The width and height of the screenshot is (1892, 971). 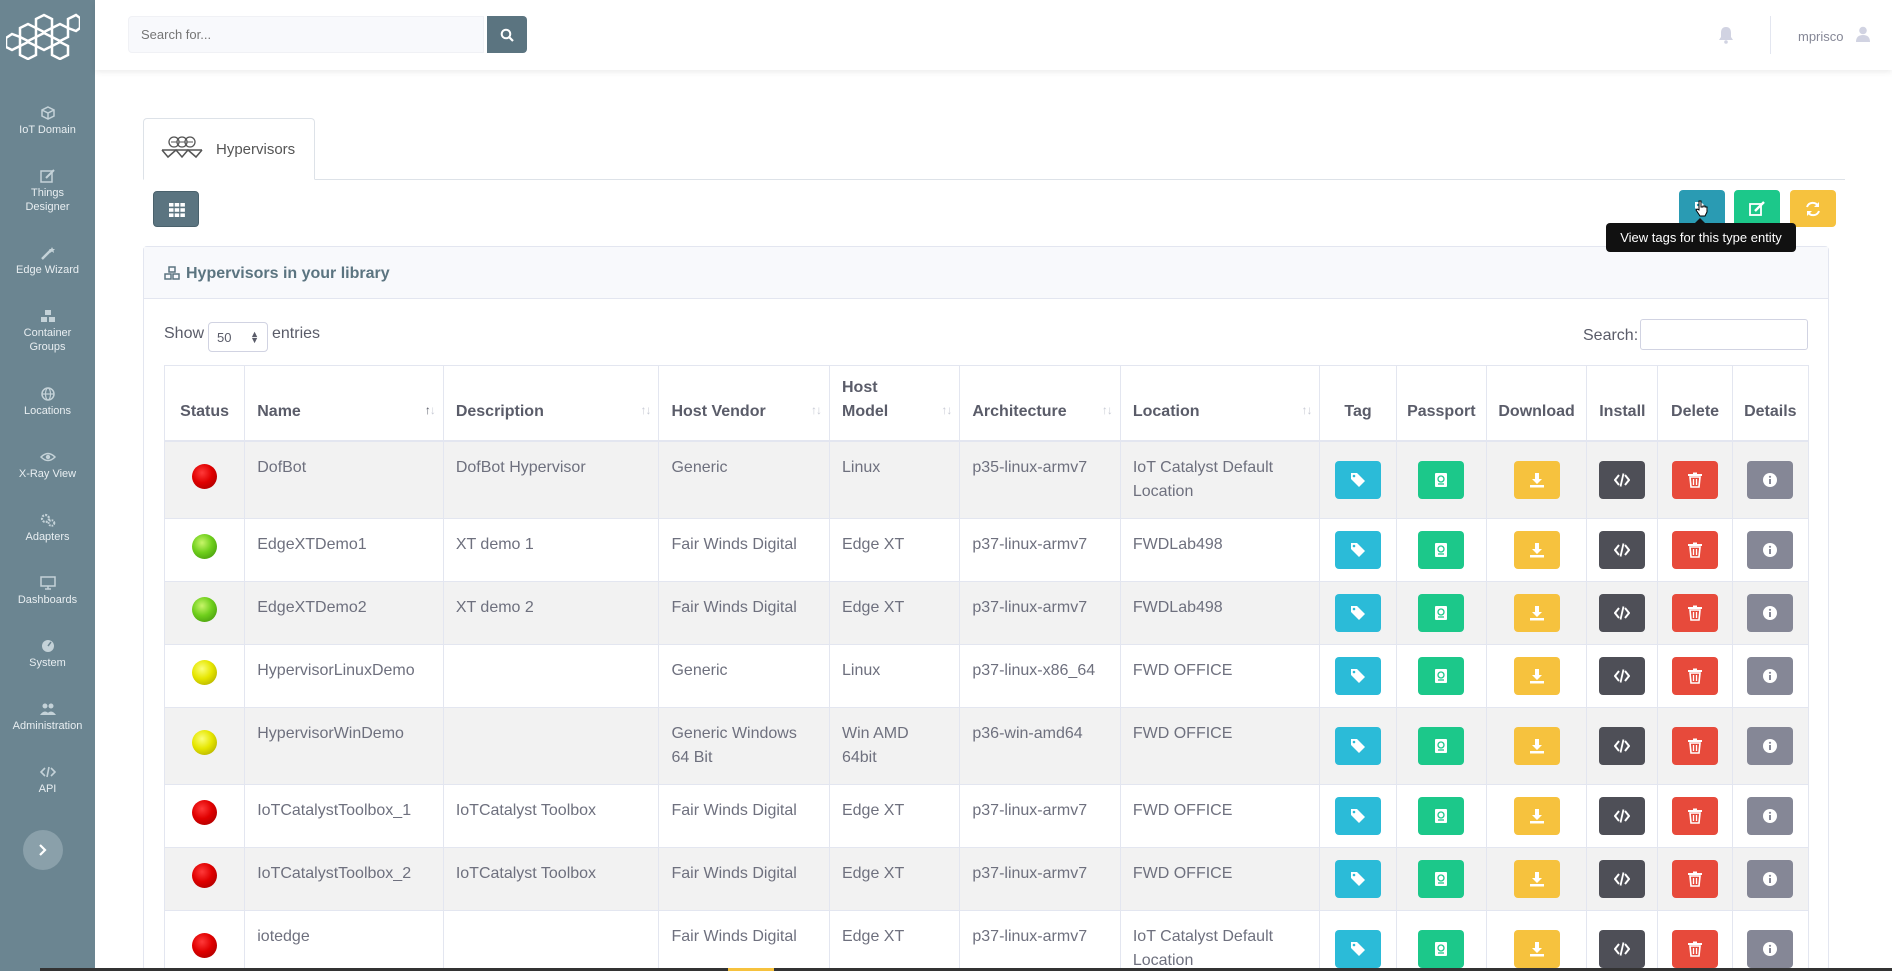 What do you see at coordinates (1726, 35) in the screenshot?
I see `bell-icon` at bounding box center [1726, 35].